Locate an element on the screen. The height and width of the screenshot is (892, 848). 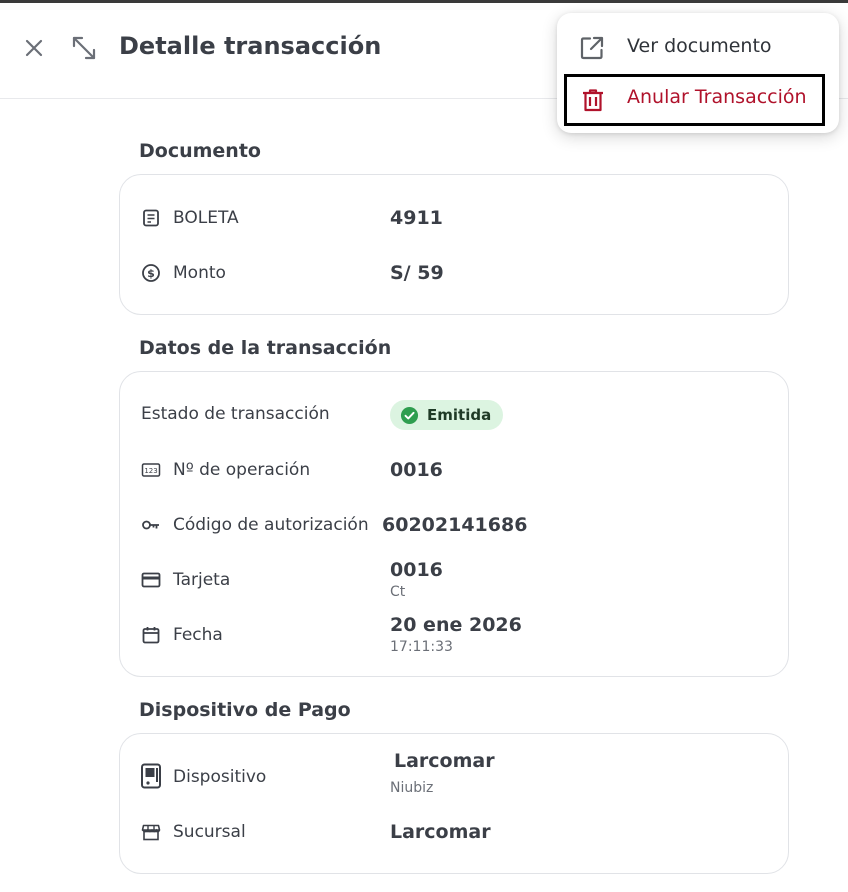
row-sucursal: Sucursal Larcomar is located at coordinates (454, 832).